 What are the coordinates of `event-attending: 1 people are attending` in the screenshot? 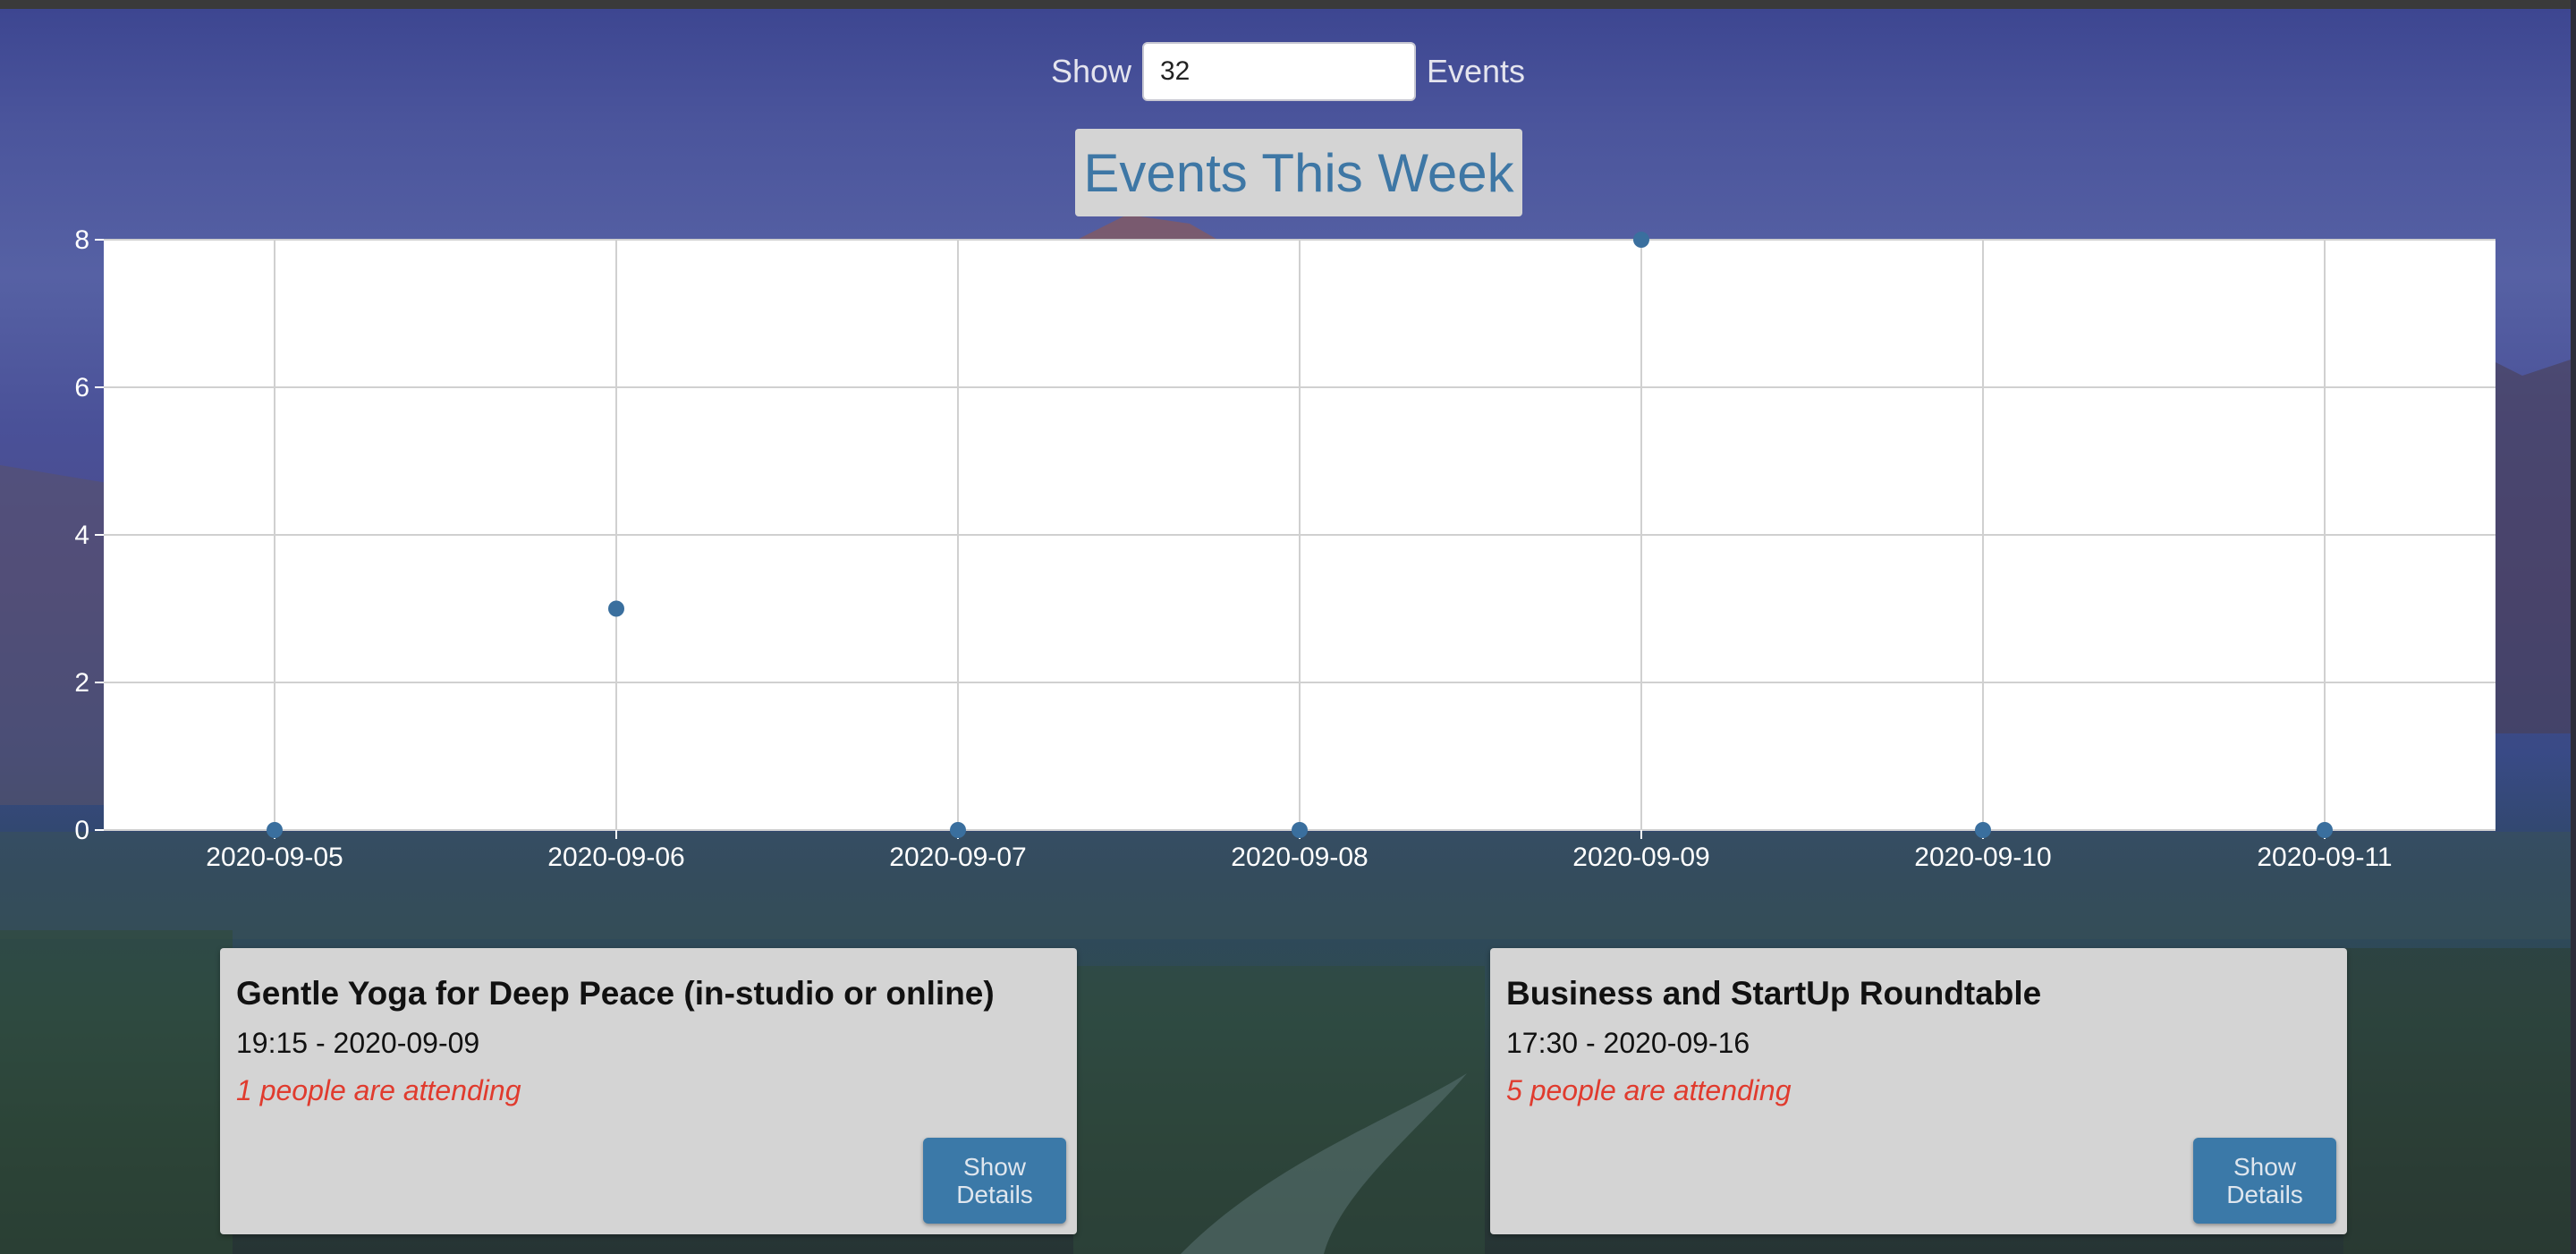 It's located at (378, 1090).